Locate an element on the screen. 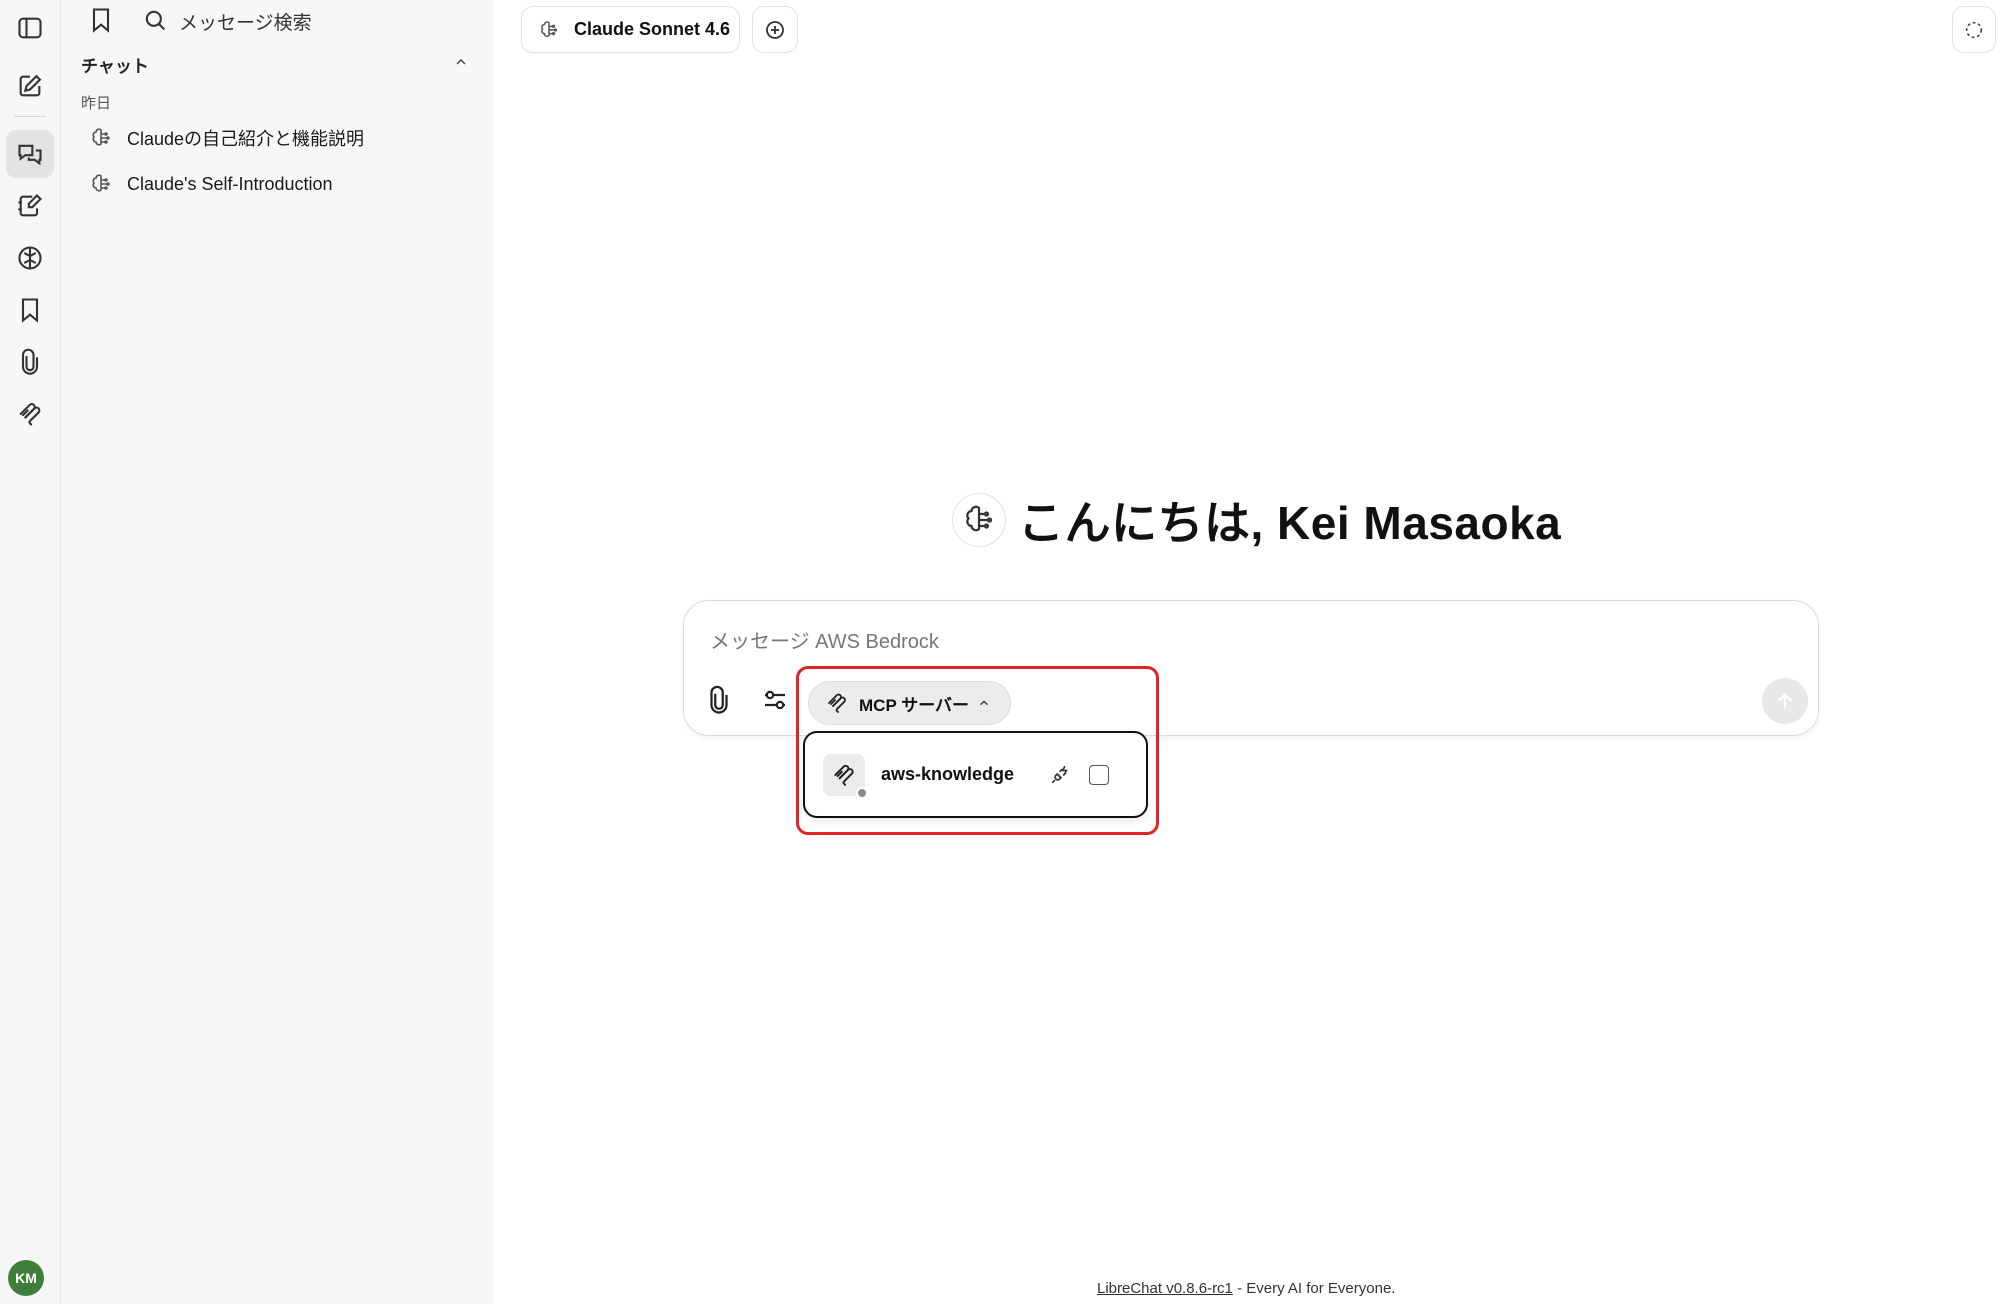 This screenshot has height=1304, width=2000. assistant-logo is located at coordinates (979, 520).